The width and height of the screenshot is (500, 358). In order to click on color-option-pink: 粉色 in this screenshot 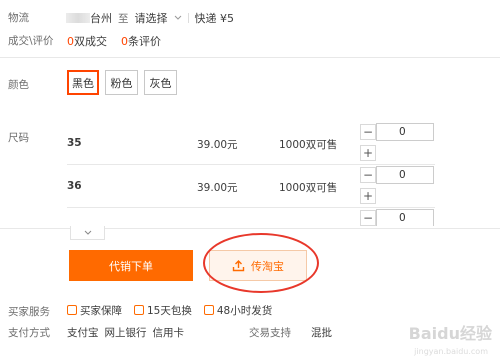, I will do `click(121, 82)`.